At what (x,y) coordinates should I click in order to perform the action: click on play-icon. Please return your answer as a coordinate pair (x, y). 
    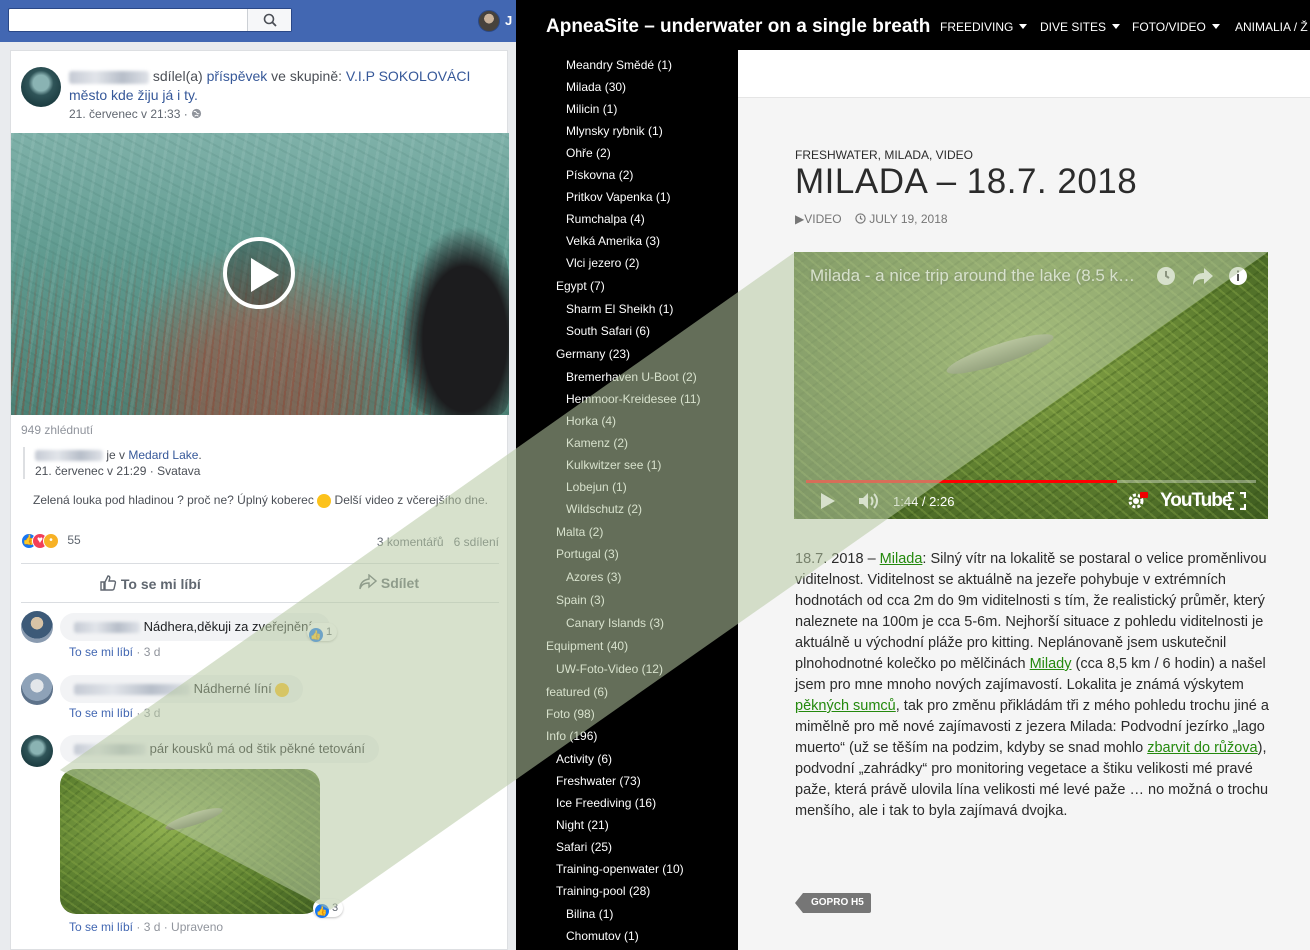
    Looking at the image, I should click on (828, 501).